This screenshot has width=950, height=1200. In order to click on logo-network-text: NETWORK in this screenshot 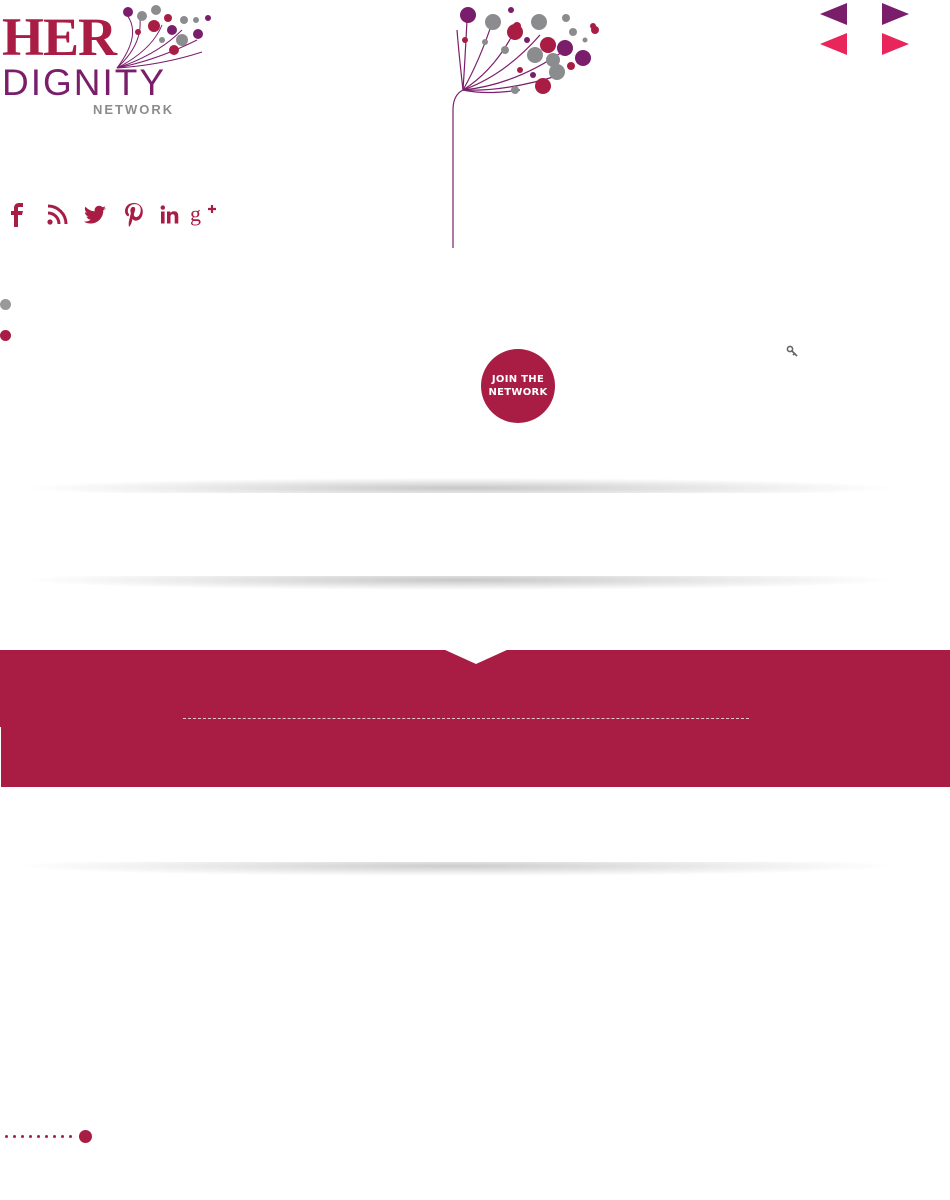, I will do `click(134, 109)`.